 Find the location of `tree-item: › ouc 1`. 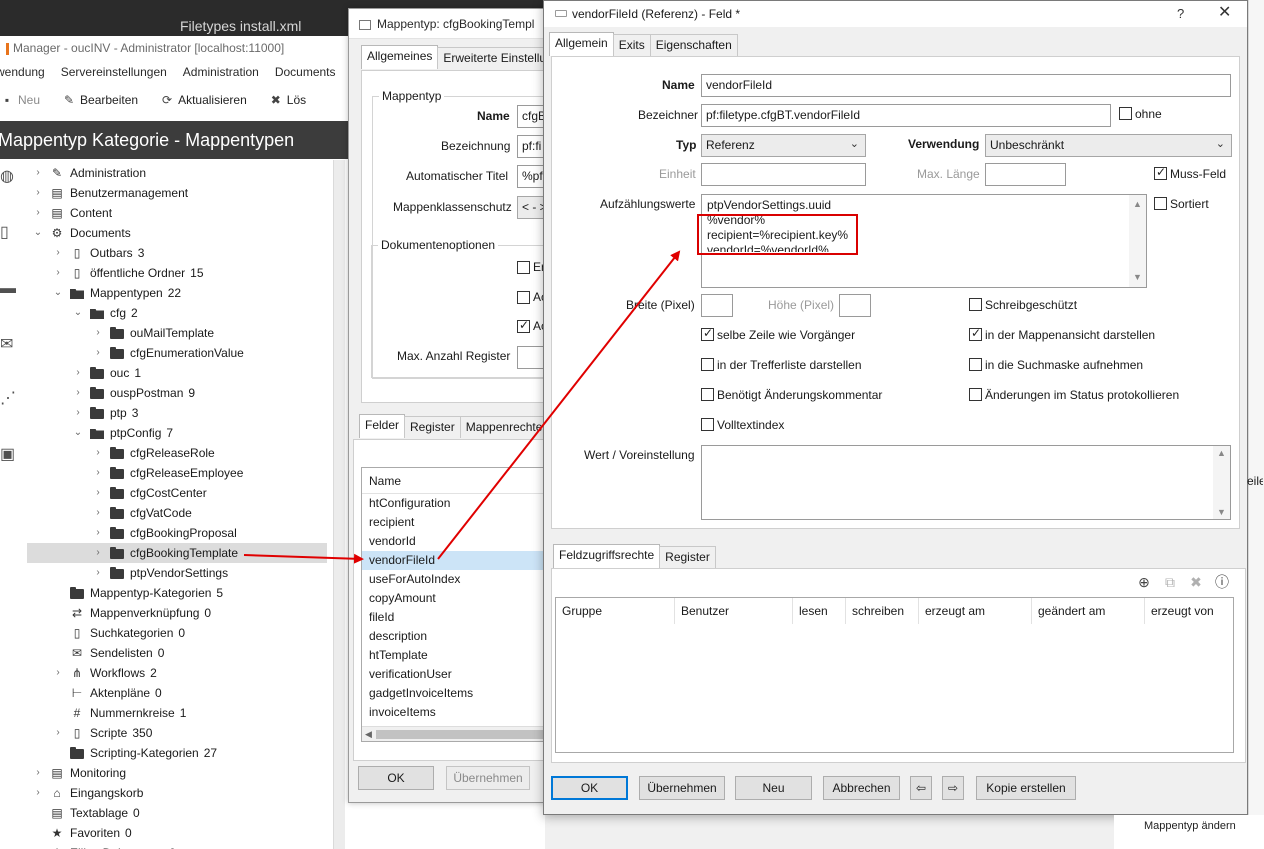

tree-item: › ouc 1 is located at coordinates (175, 373).